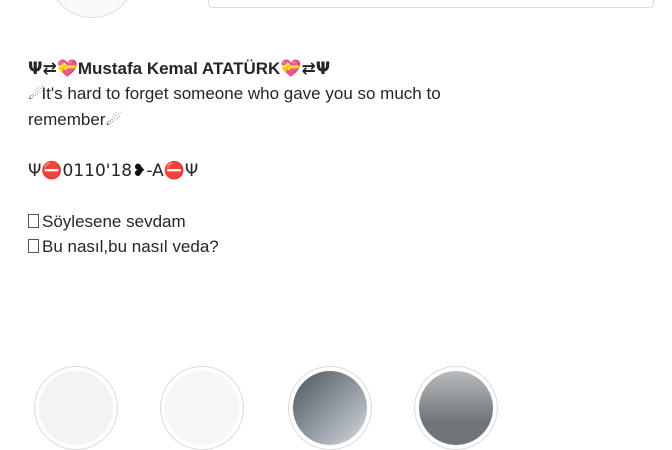 The height and width of the screenshot is (450, 672). What do you see at coordinates (114, 221) in the screenshot?
I see `bio-lyric-text-1: Söylesene sevdam` at bounding box center [114, 221].